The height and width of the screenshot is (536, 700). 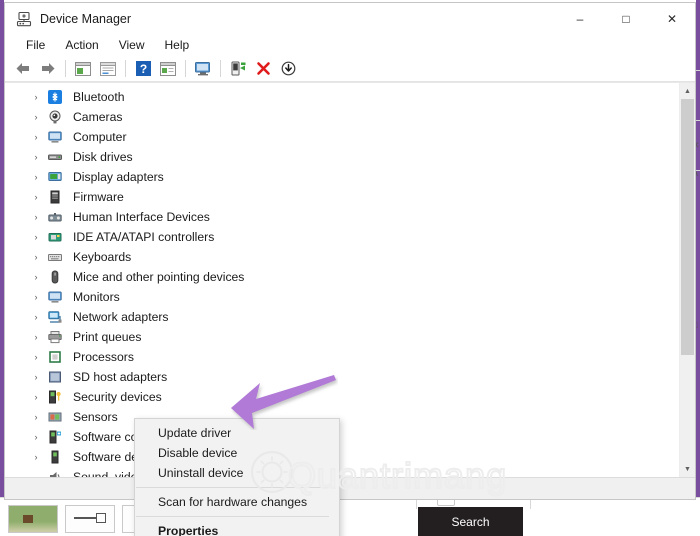 What do you see at coordinates (237, 528) in the screenshot?
I see `ctx-properties: Properties` at bounding box center [237, 528].